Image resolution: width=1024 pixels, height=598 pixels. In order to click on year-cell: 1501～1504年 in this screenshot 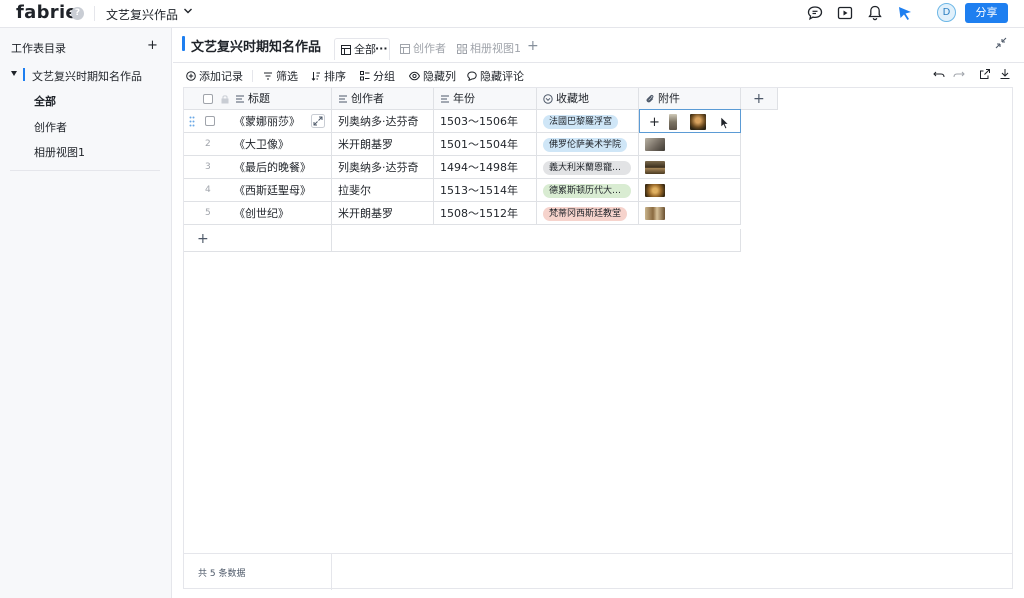, I will do `click(485, 144)`.